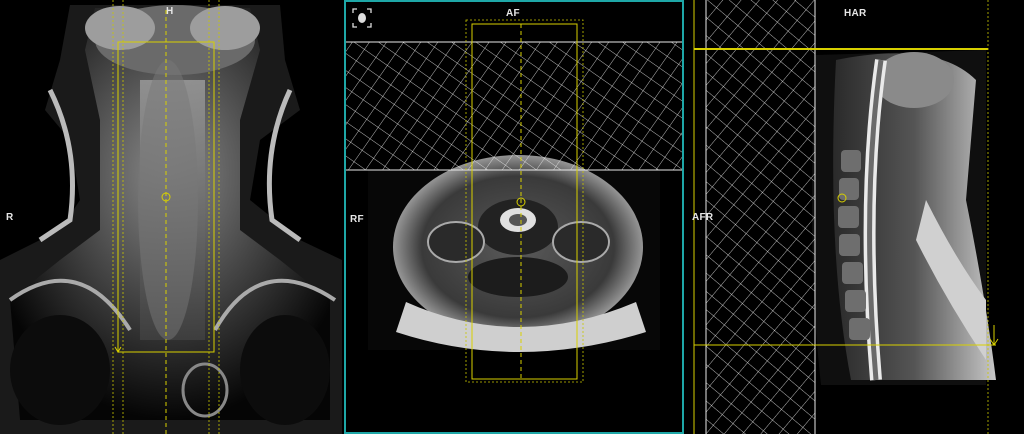 The height and width of the screenshot is (434, 1024). What do you see at coordinates (855, 13) in the screenshot?
I see `sagittal-top-orientation: HAR` at bounding box center [855, 13].